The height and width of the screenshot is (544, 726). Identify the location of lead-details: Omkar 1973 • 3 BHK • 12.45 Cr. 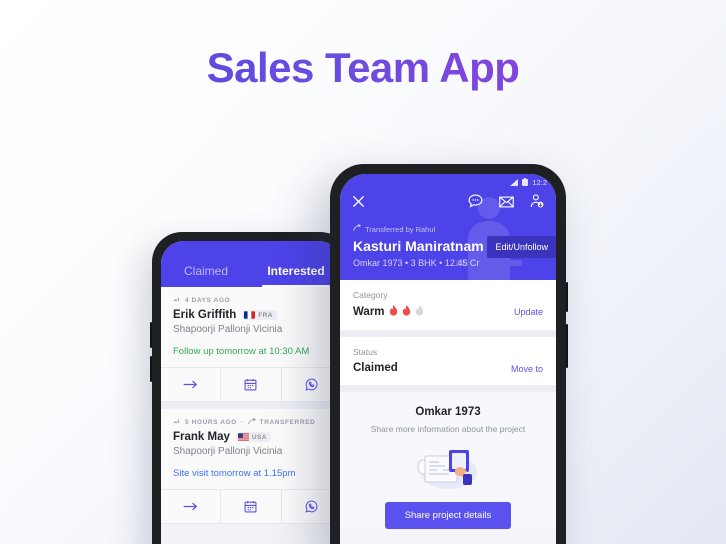
(416, 263).